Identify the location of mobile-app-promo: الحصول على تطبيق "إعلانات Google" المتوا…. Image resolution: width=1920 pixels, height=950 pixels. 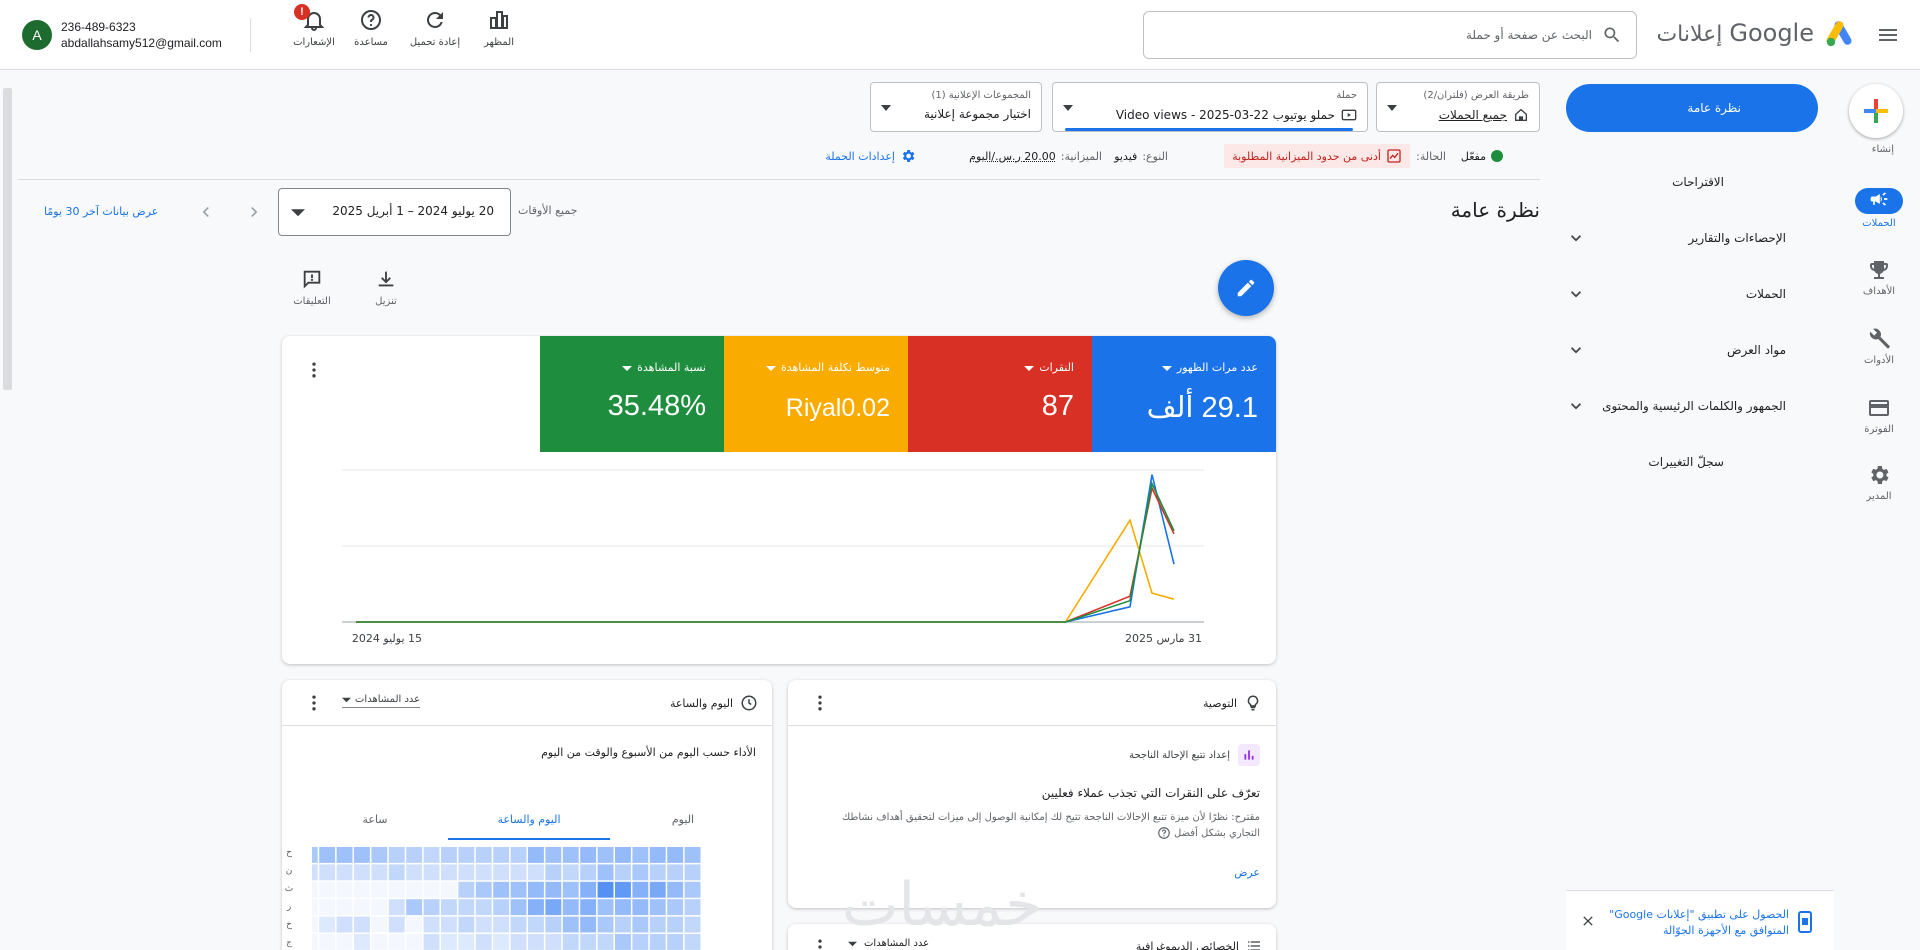
(1700, 920).